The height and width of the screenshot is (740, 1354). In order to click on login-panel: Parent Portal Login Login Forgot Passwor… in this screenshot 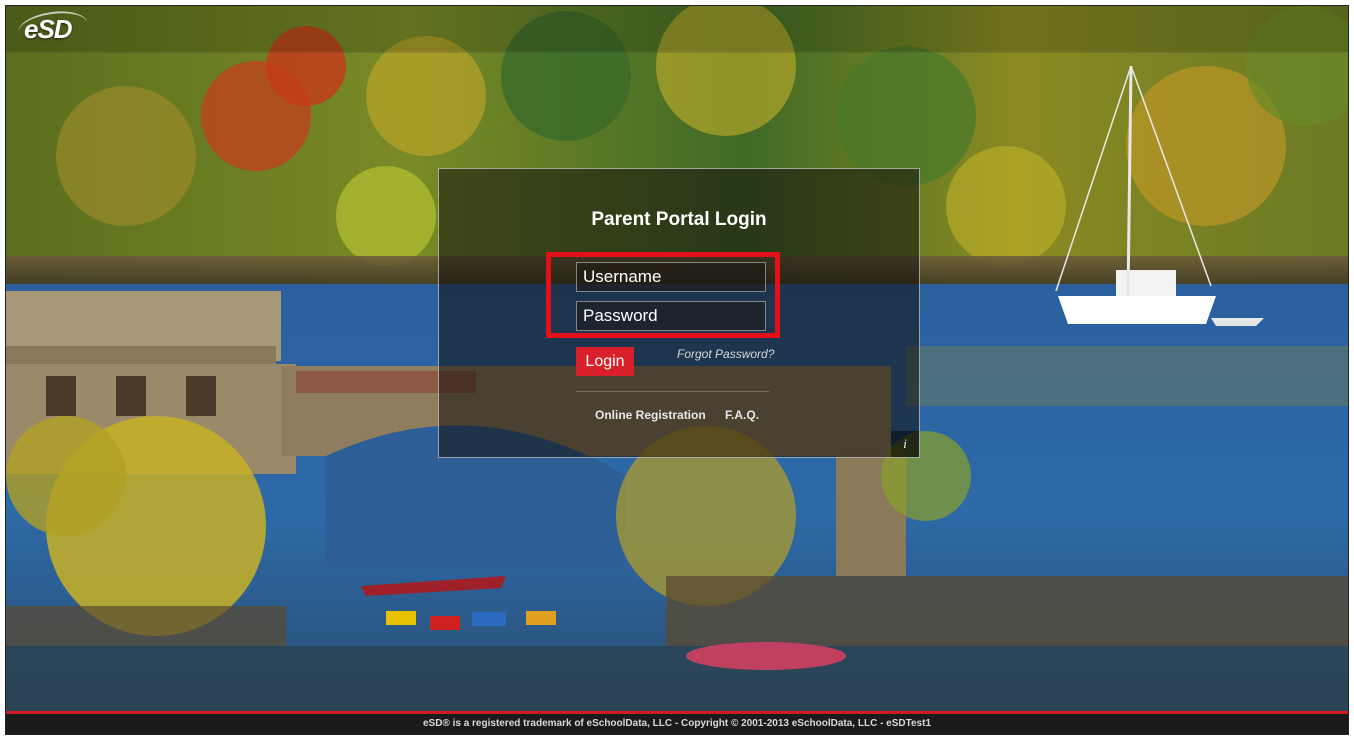, I will do `click(679, 313)`.